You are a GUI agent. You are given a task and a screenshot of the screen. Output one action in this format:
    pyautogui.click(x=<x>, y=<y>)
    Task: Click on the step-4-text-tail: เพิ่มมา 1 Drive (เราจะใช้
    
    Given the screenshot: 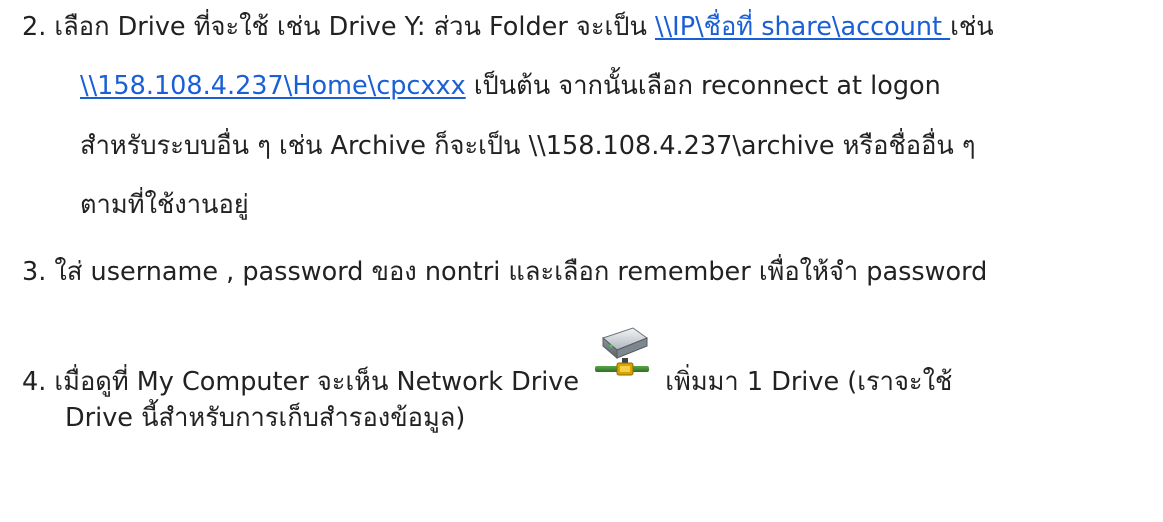 What is the action you would take?
    pyautogui.click(x=805, y=382)
    